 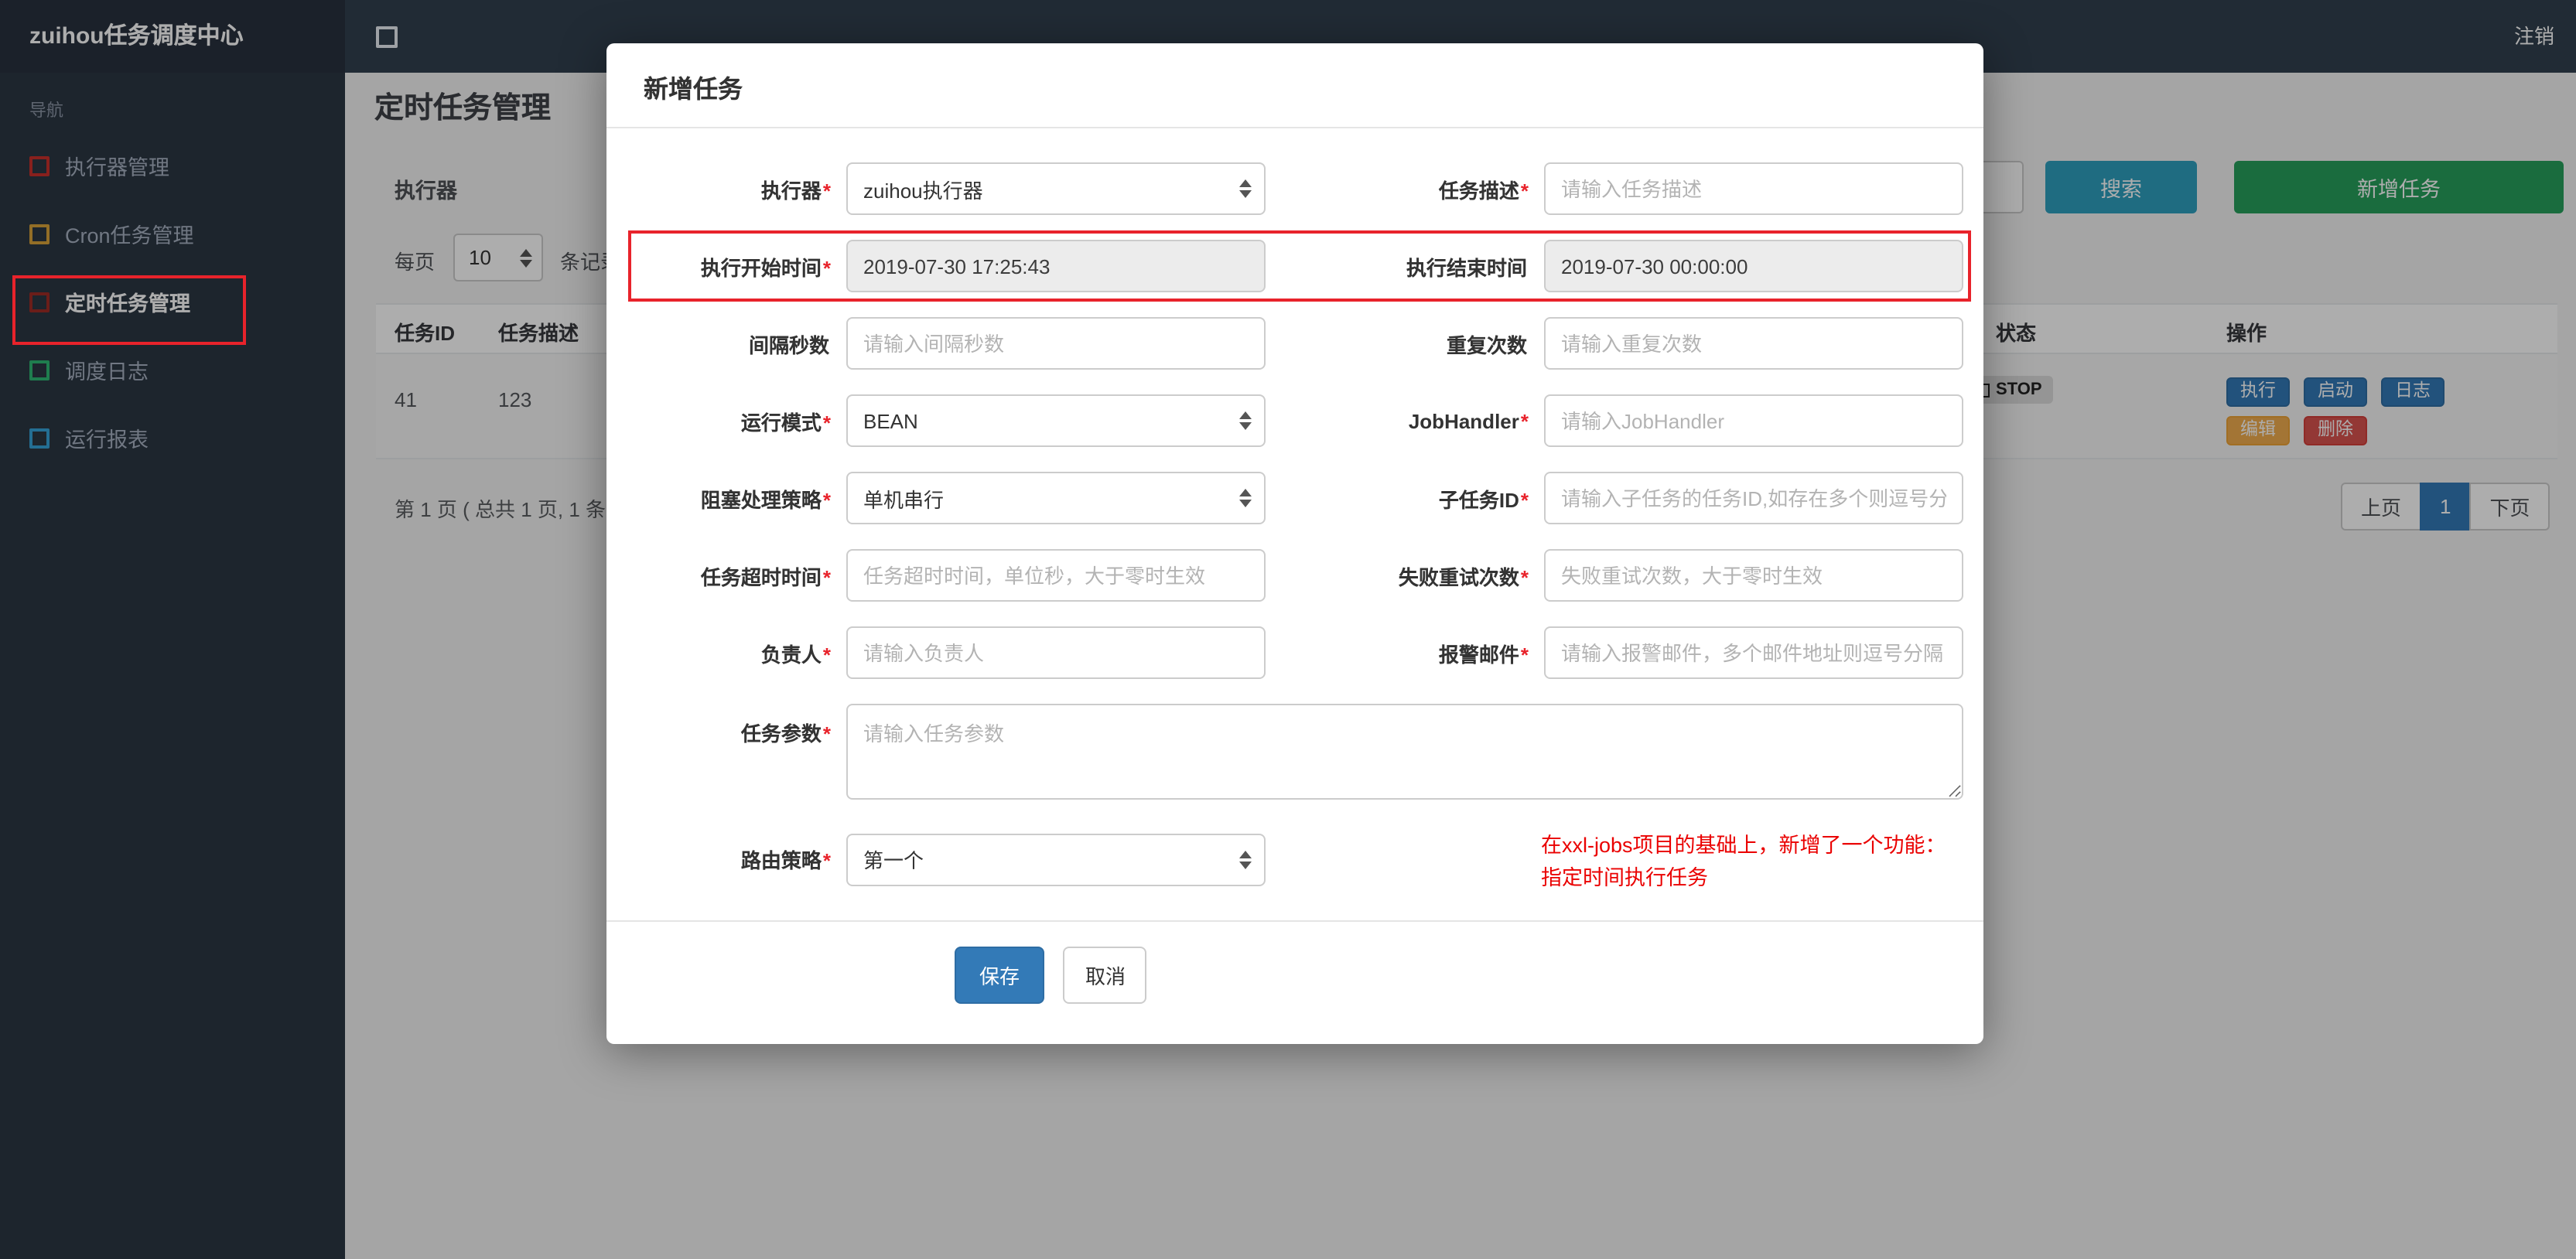 I want to click on alarm-email-label: 报警邮件 *, so click(x=1483, y=655).